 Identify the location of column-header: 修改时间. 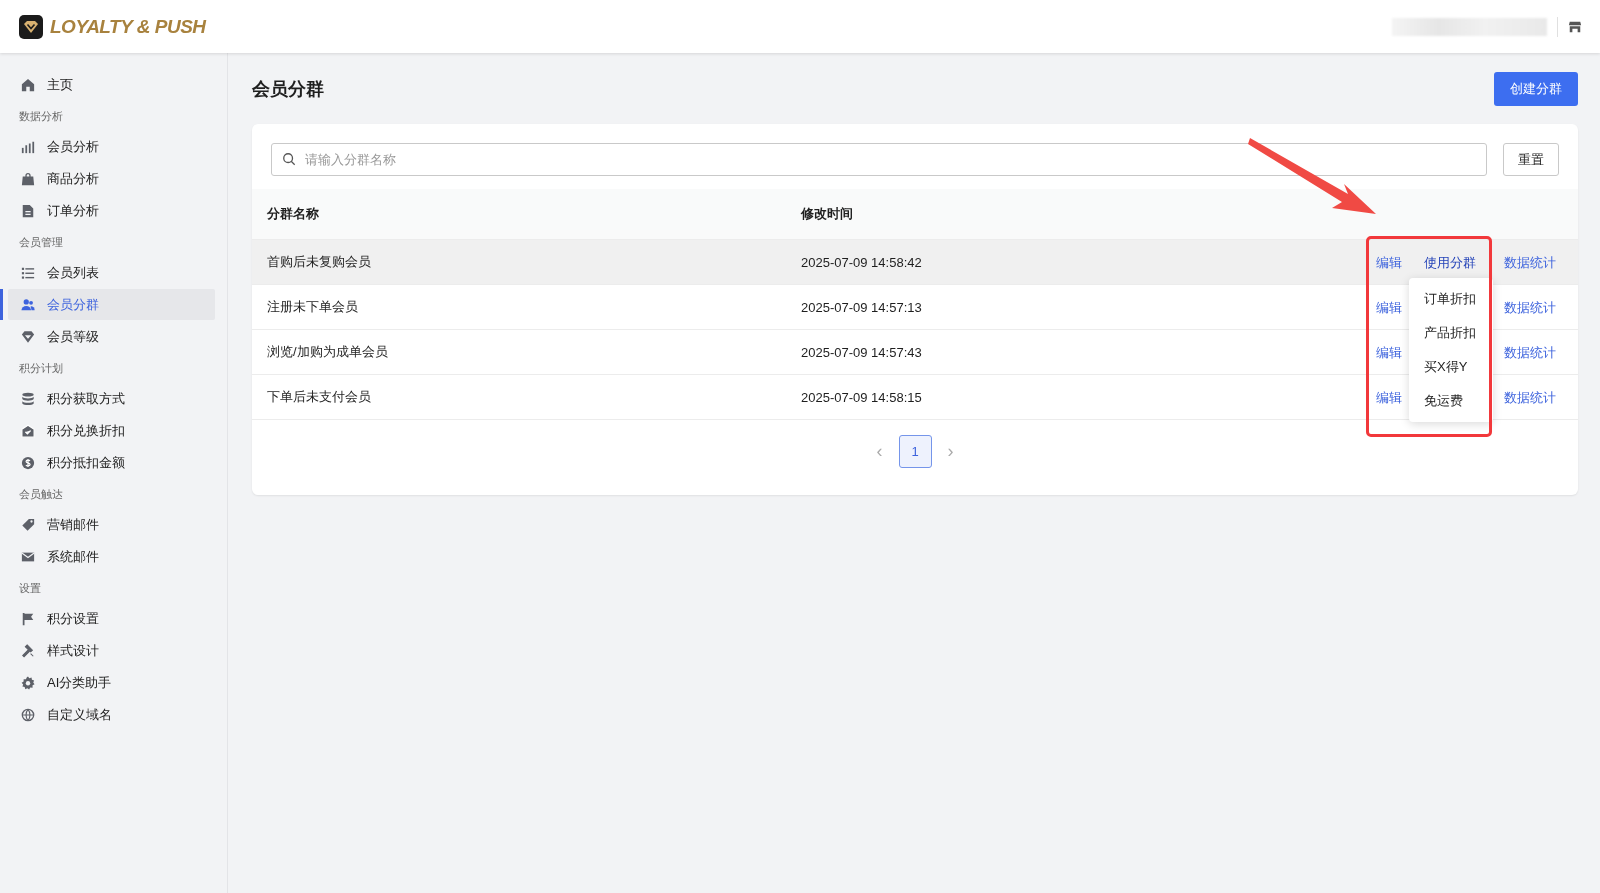
(827, 214).